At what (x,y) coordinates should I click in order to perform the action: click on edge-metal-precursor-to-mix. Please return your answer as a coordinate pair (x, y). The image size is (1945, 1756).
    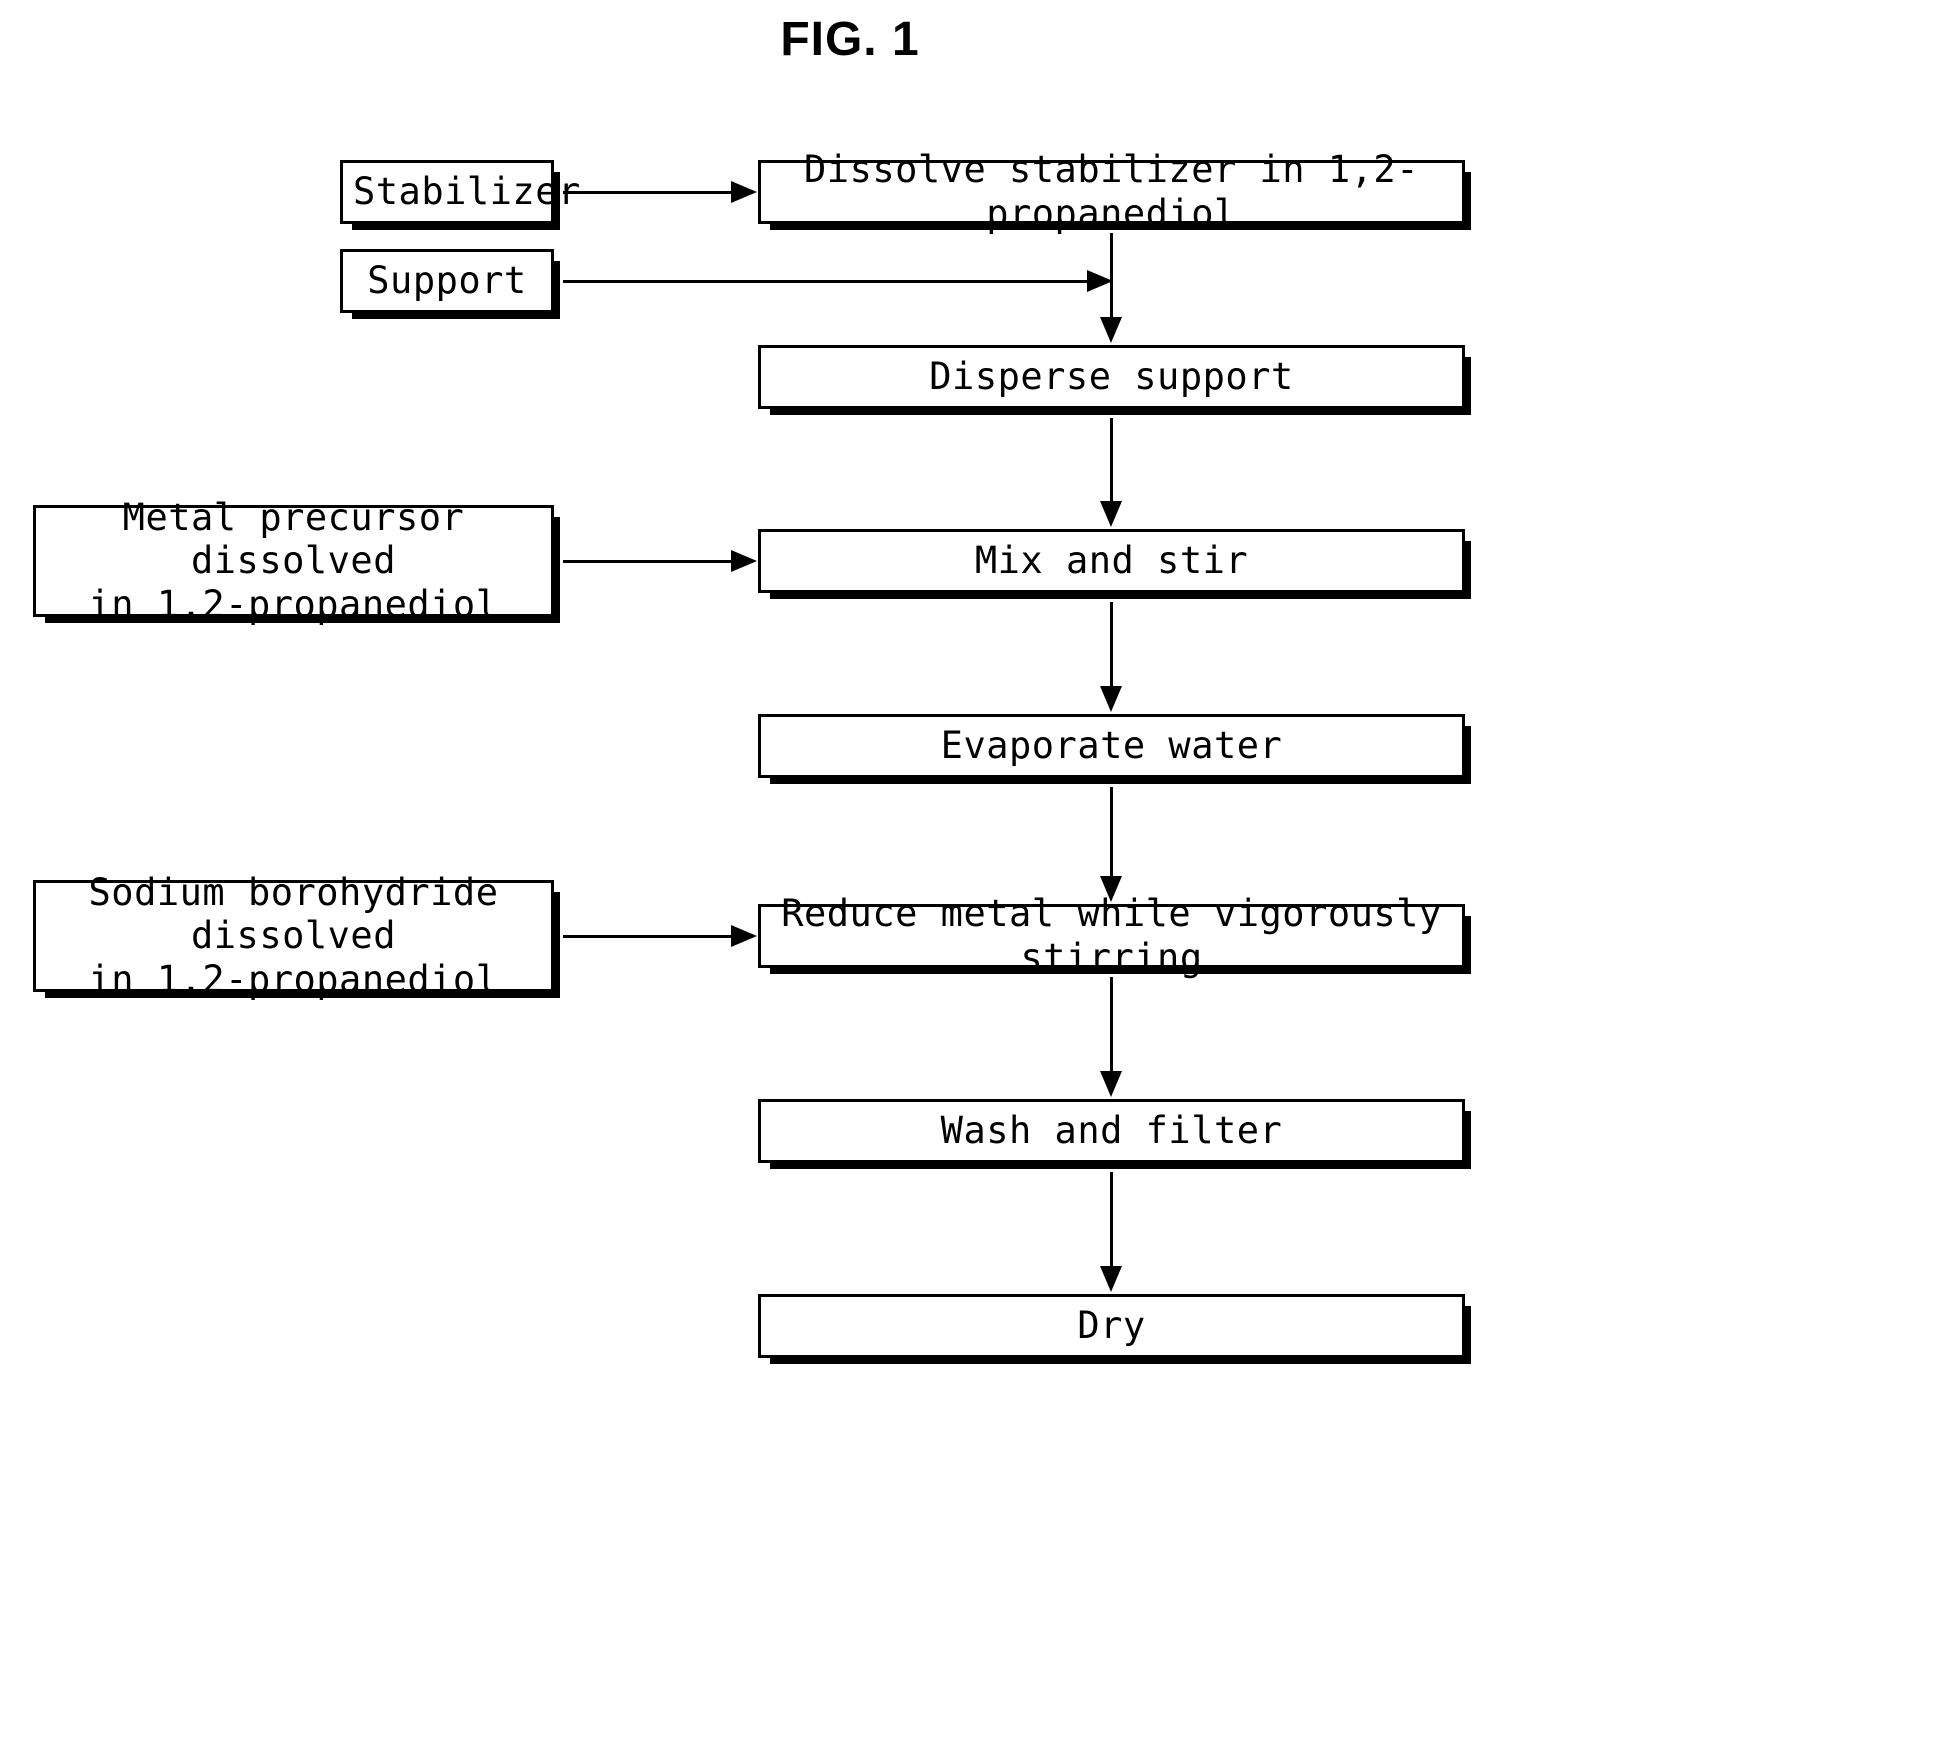
    Looking at the image, I should click on (648, 561).